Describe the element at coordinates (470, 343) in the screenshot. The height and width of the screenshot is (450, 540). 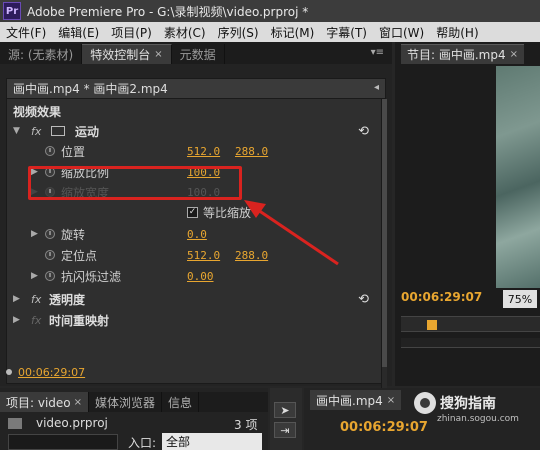
I see `program-zoom-bar` at that location.